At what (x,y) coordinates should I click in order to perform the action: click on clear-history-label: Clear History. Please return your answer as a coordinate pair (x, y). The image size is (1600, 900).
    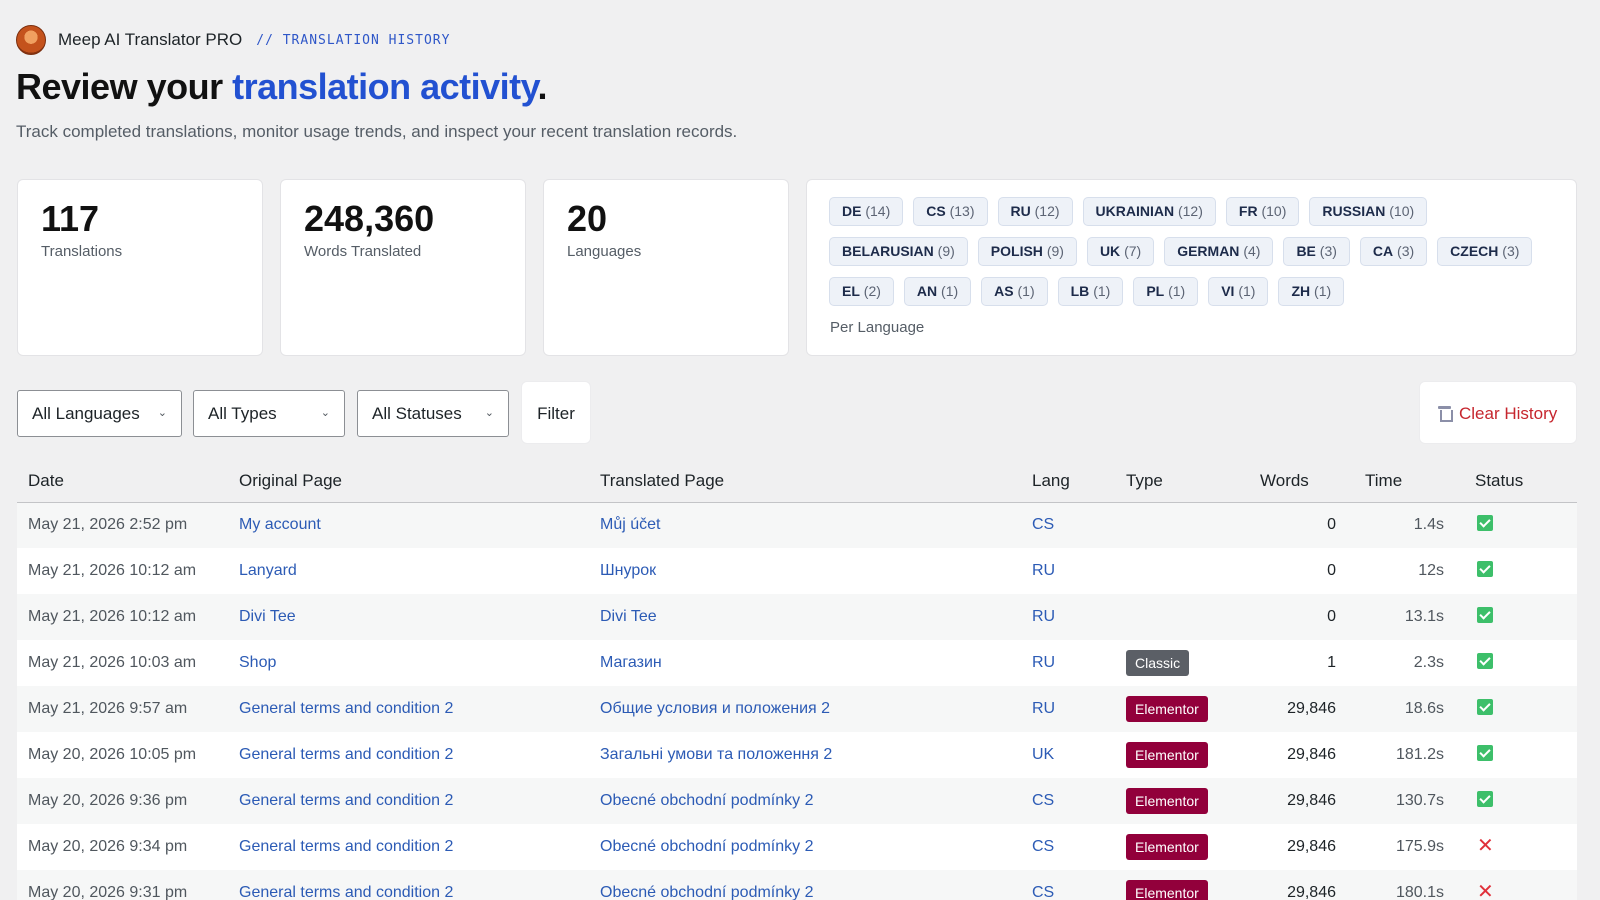
    Looking at the image, I should click on (1508, 413).